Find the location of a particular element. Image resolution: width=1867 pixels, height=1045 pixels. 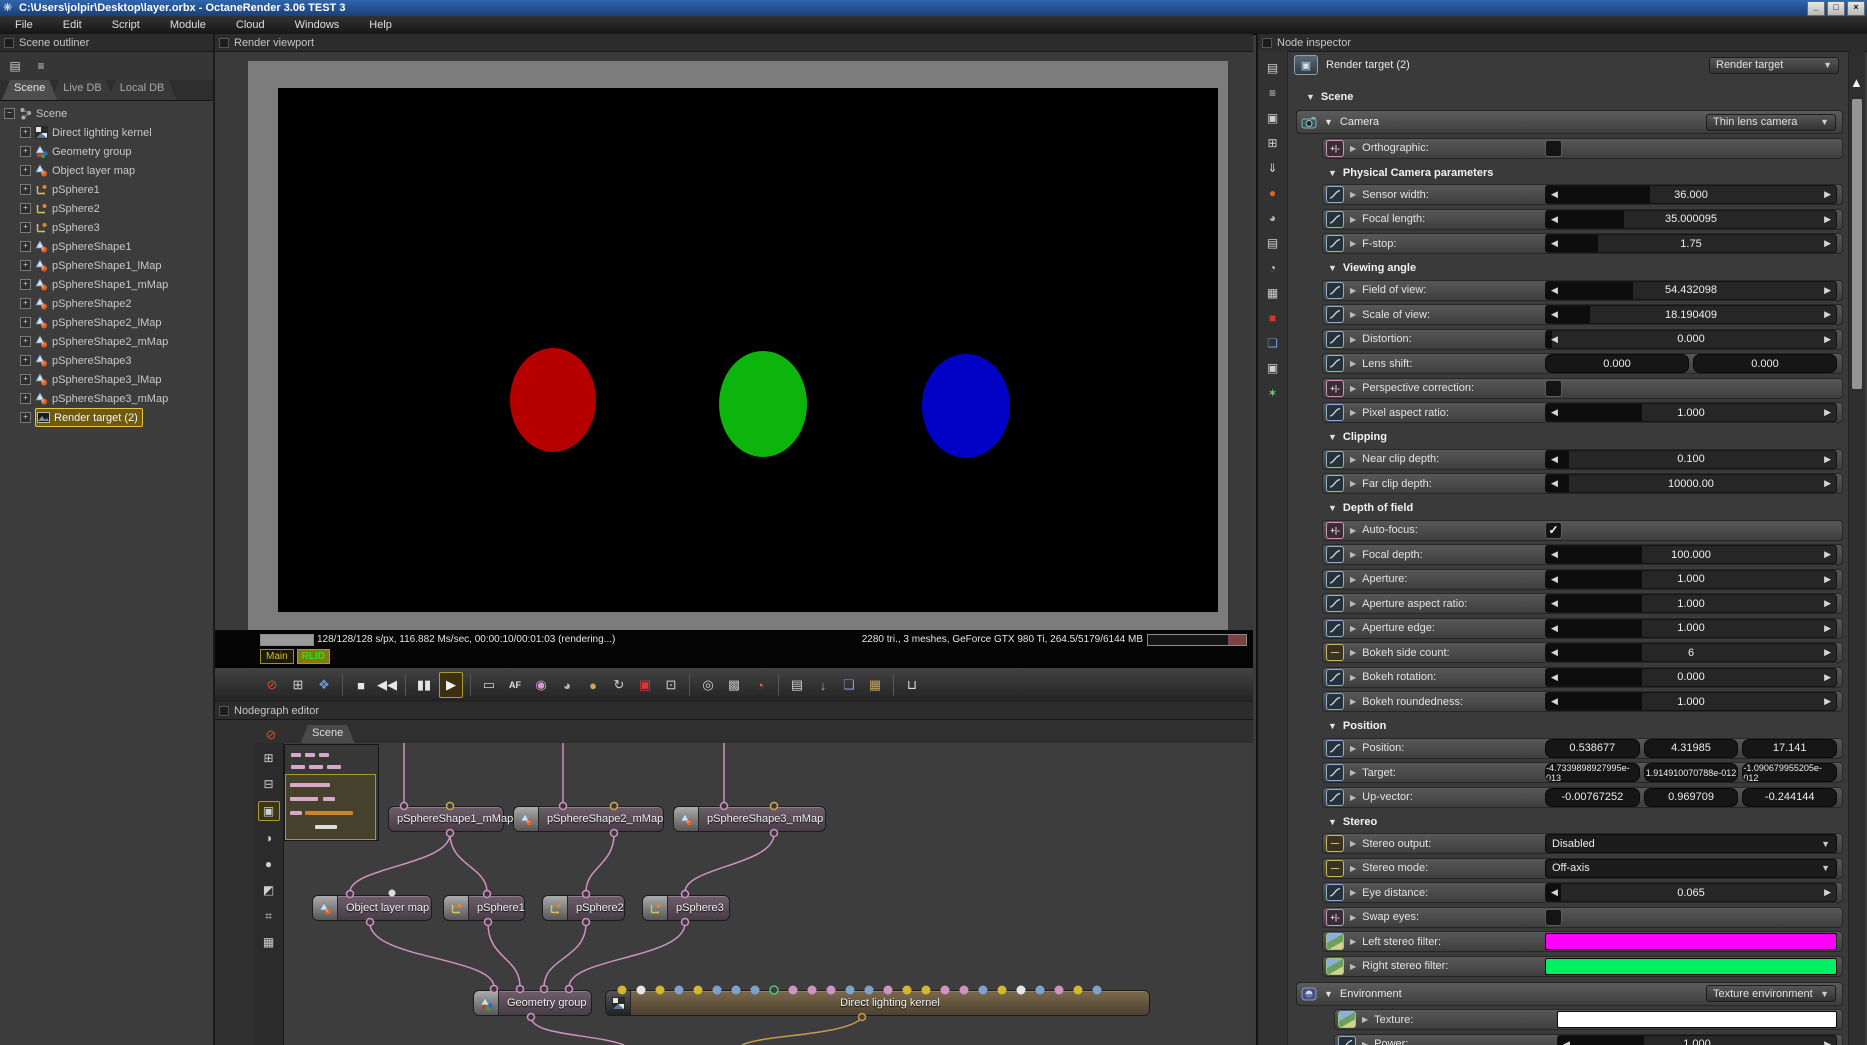

up-vector-value-1: 0.969709 is located at coordinates (1691, 797).